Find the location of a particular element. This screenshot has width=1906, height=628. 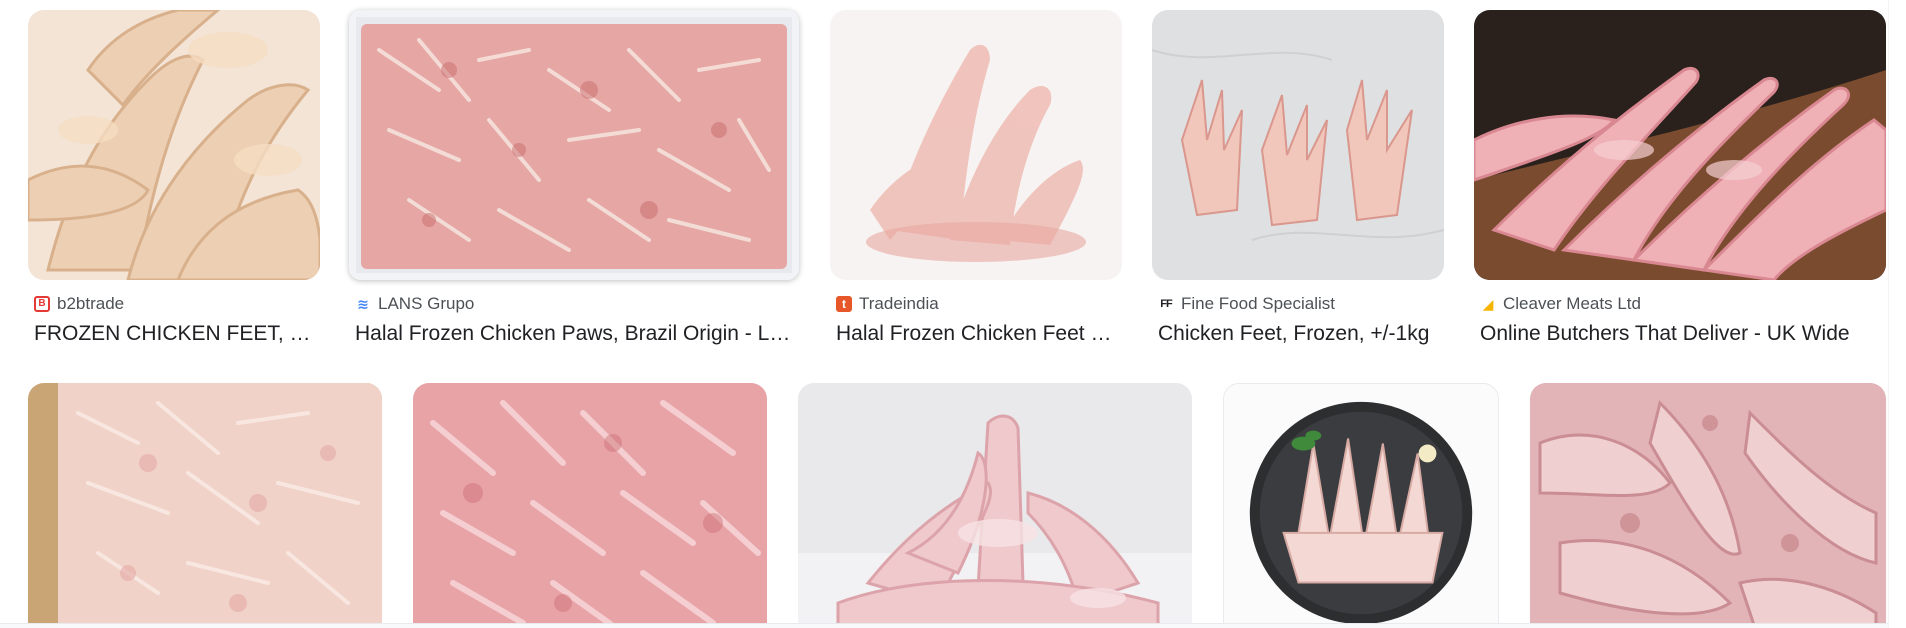

result-title: Online Butchers That Deliver - UK Wide is located at coordinates (1683, 335).